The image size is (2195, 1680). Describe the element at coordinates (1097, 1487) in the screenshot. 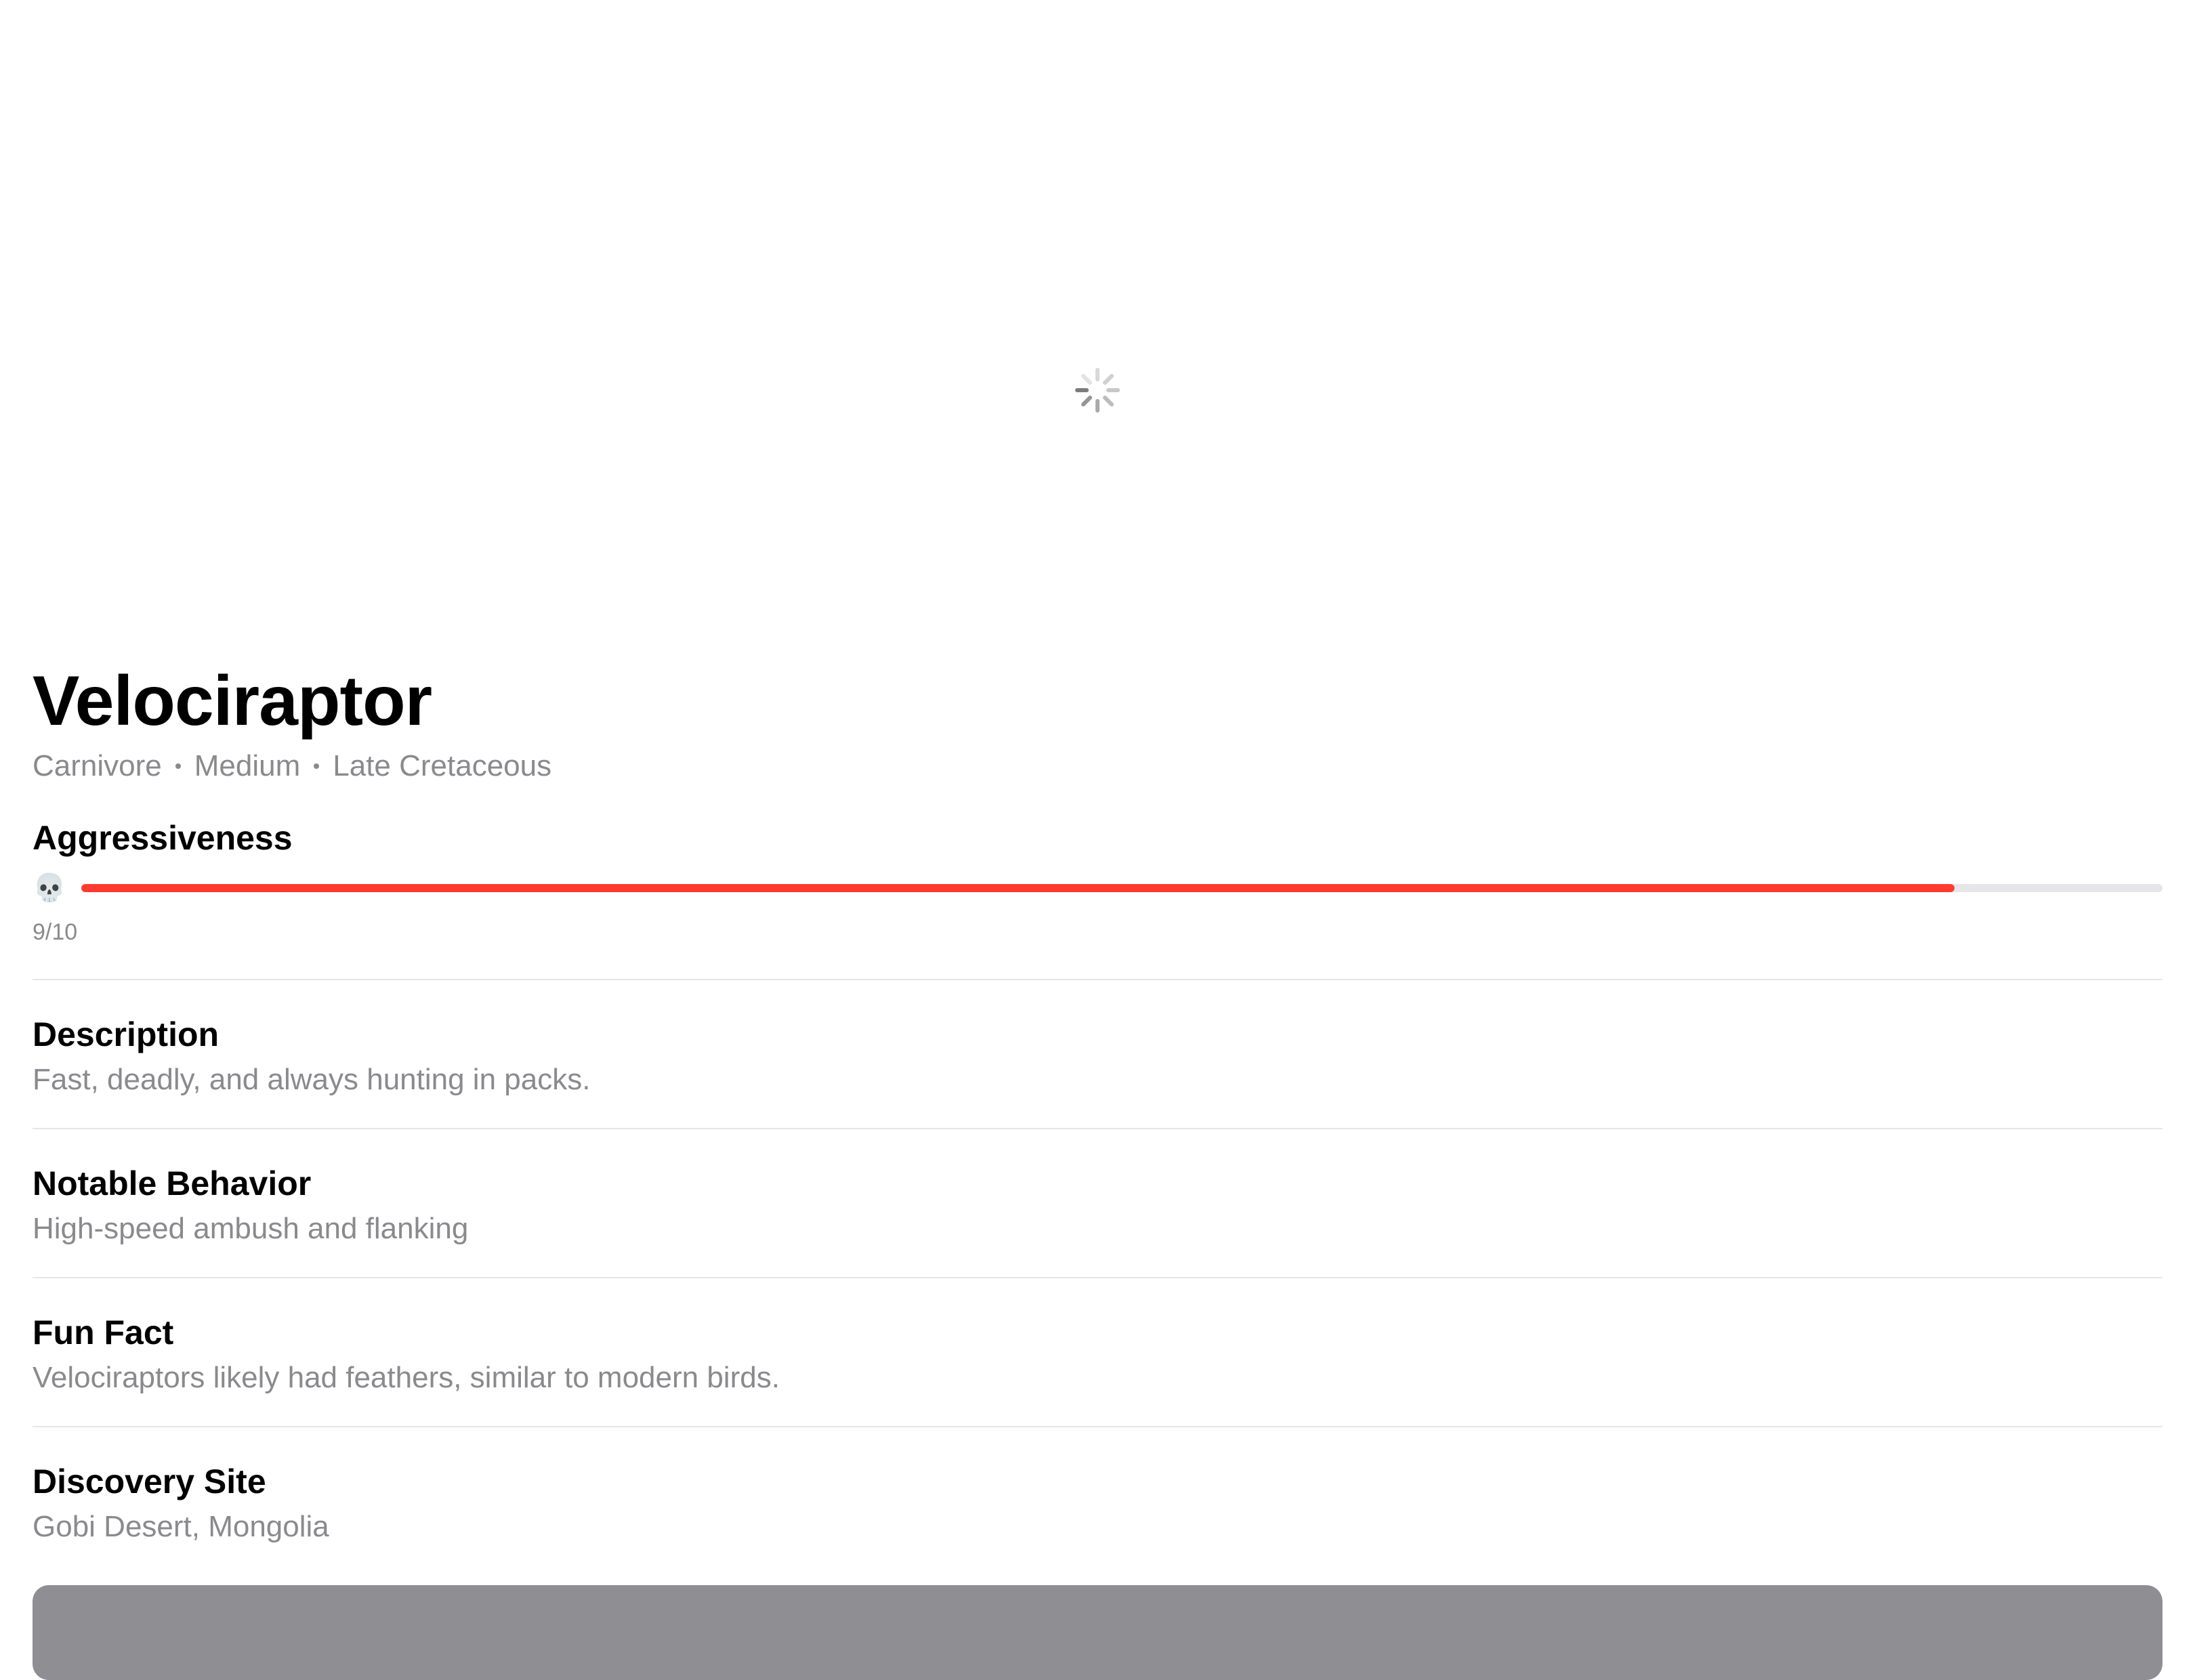

I see `info-section-discovery-site: Discovery Site Gobi Desert, Mongolia` at that location.